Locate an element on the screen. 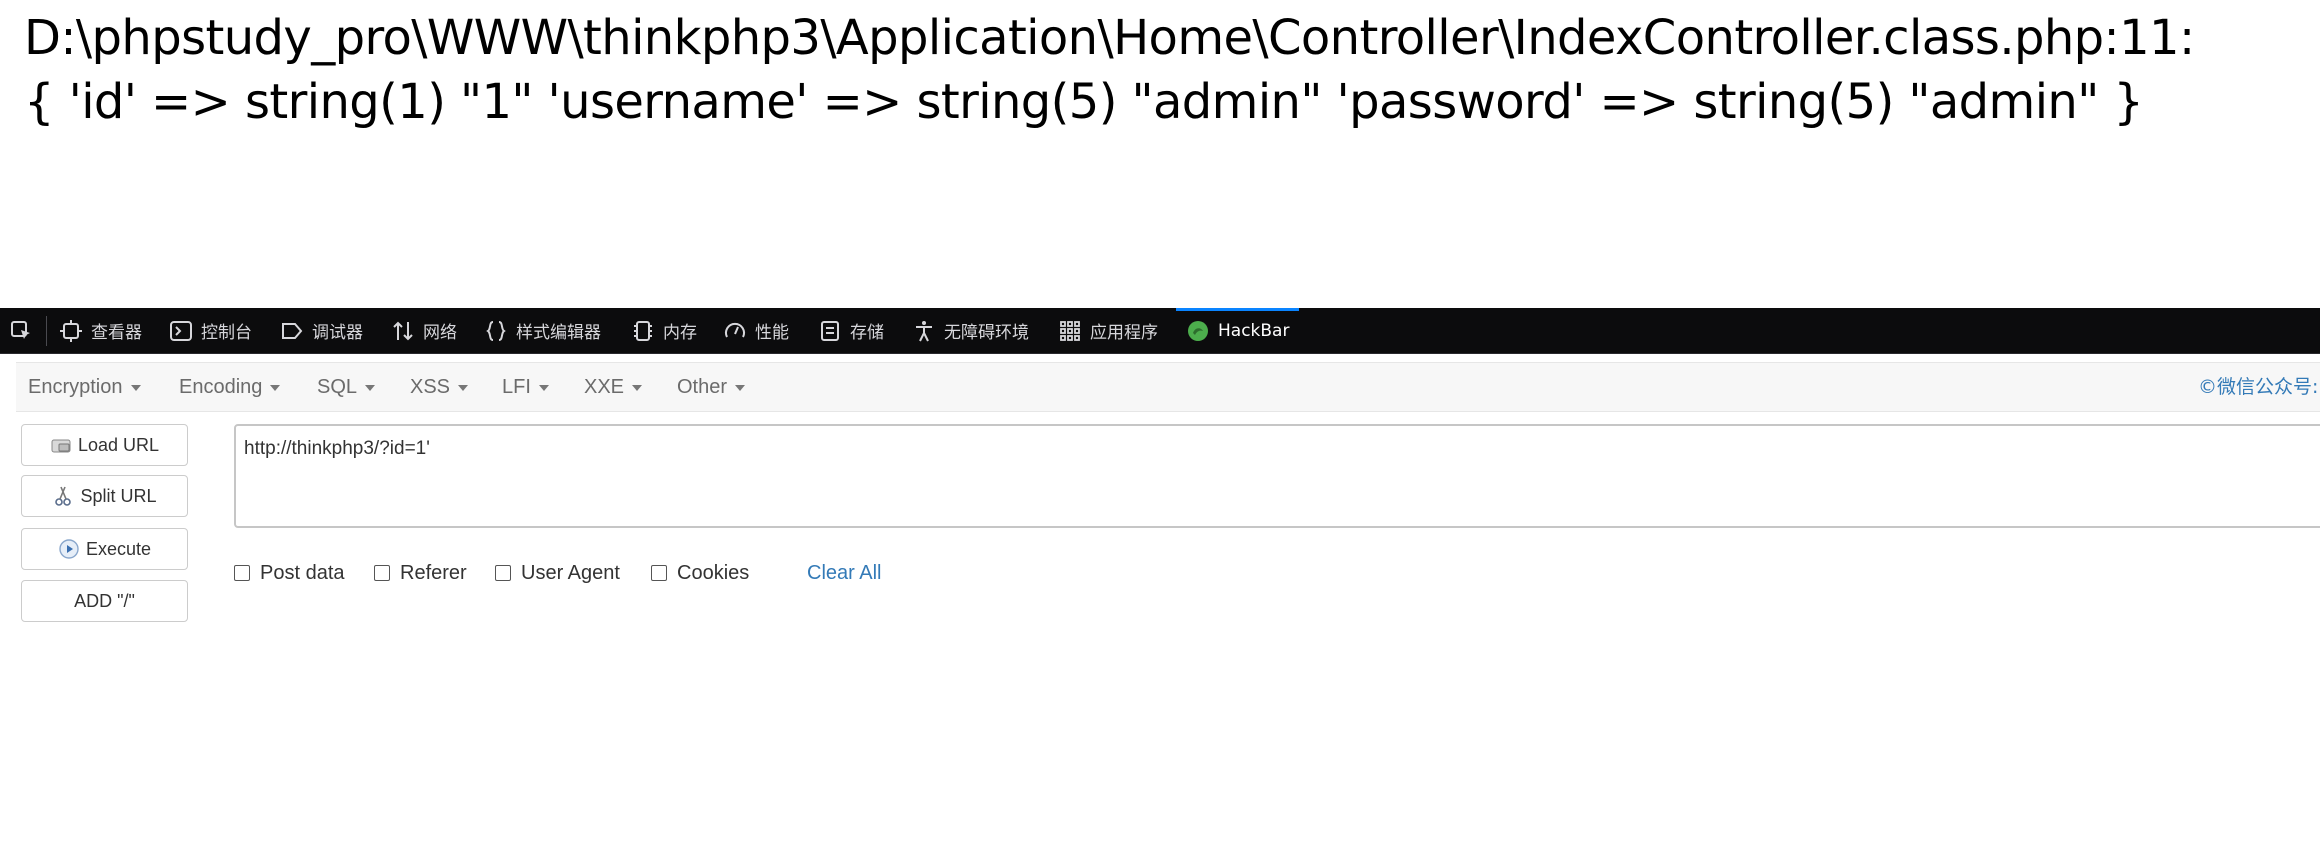 The width and height of the screenshot is (2320, 868). menu-encoding: Encoding is located at coordinates (230, 387).